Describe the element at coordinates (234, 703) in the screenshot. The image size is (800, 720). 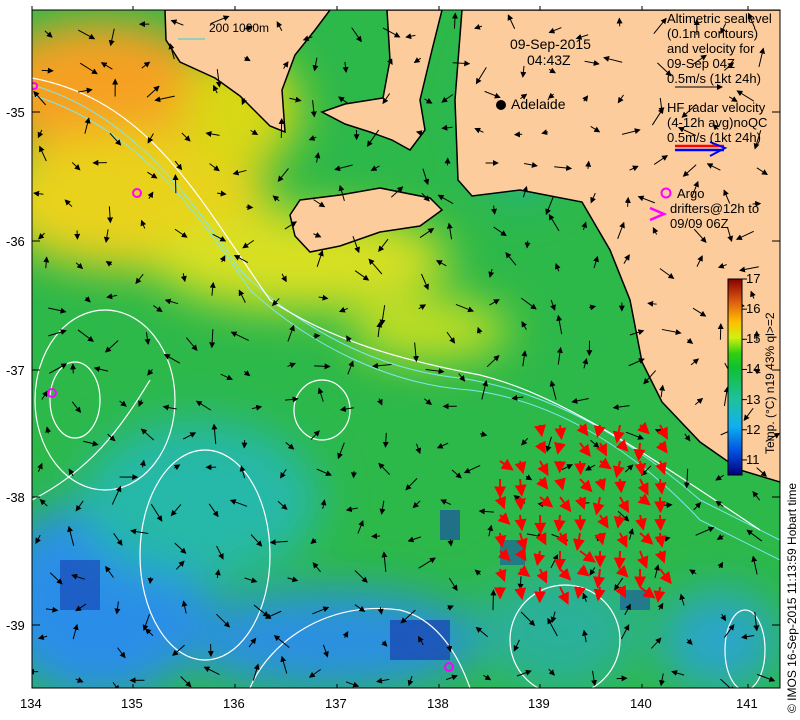
I see `lon-tick-label: 136` at that location.